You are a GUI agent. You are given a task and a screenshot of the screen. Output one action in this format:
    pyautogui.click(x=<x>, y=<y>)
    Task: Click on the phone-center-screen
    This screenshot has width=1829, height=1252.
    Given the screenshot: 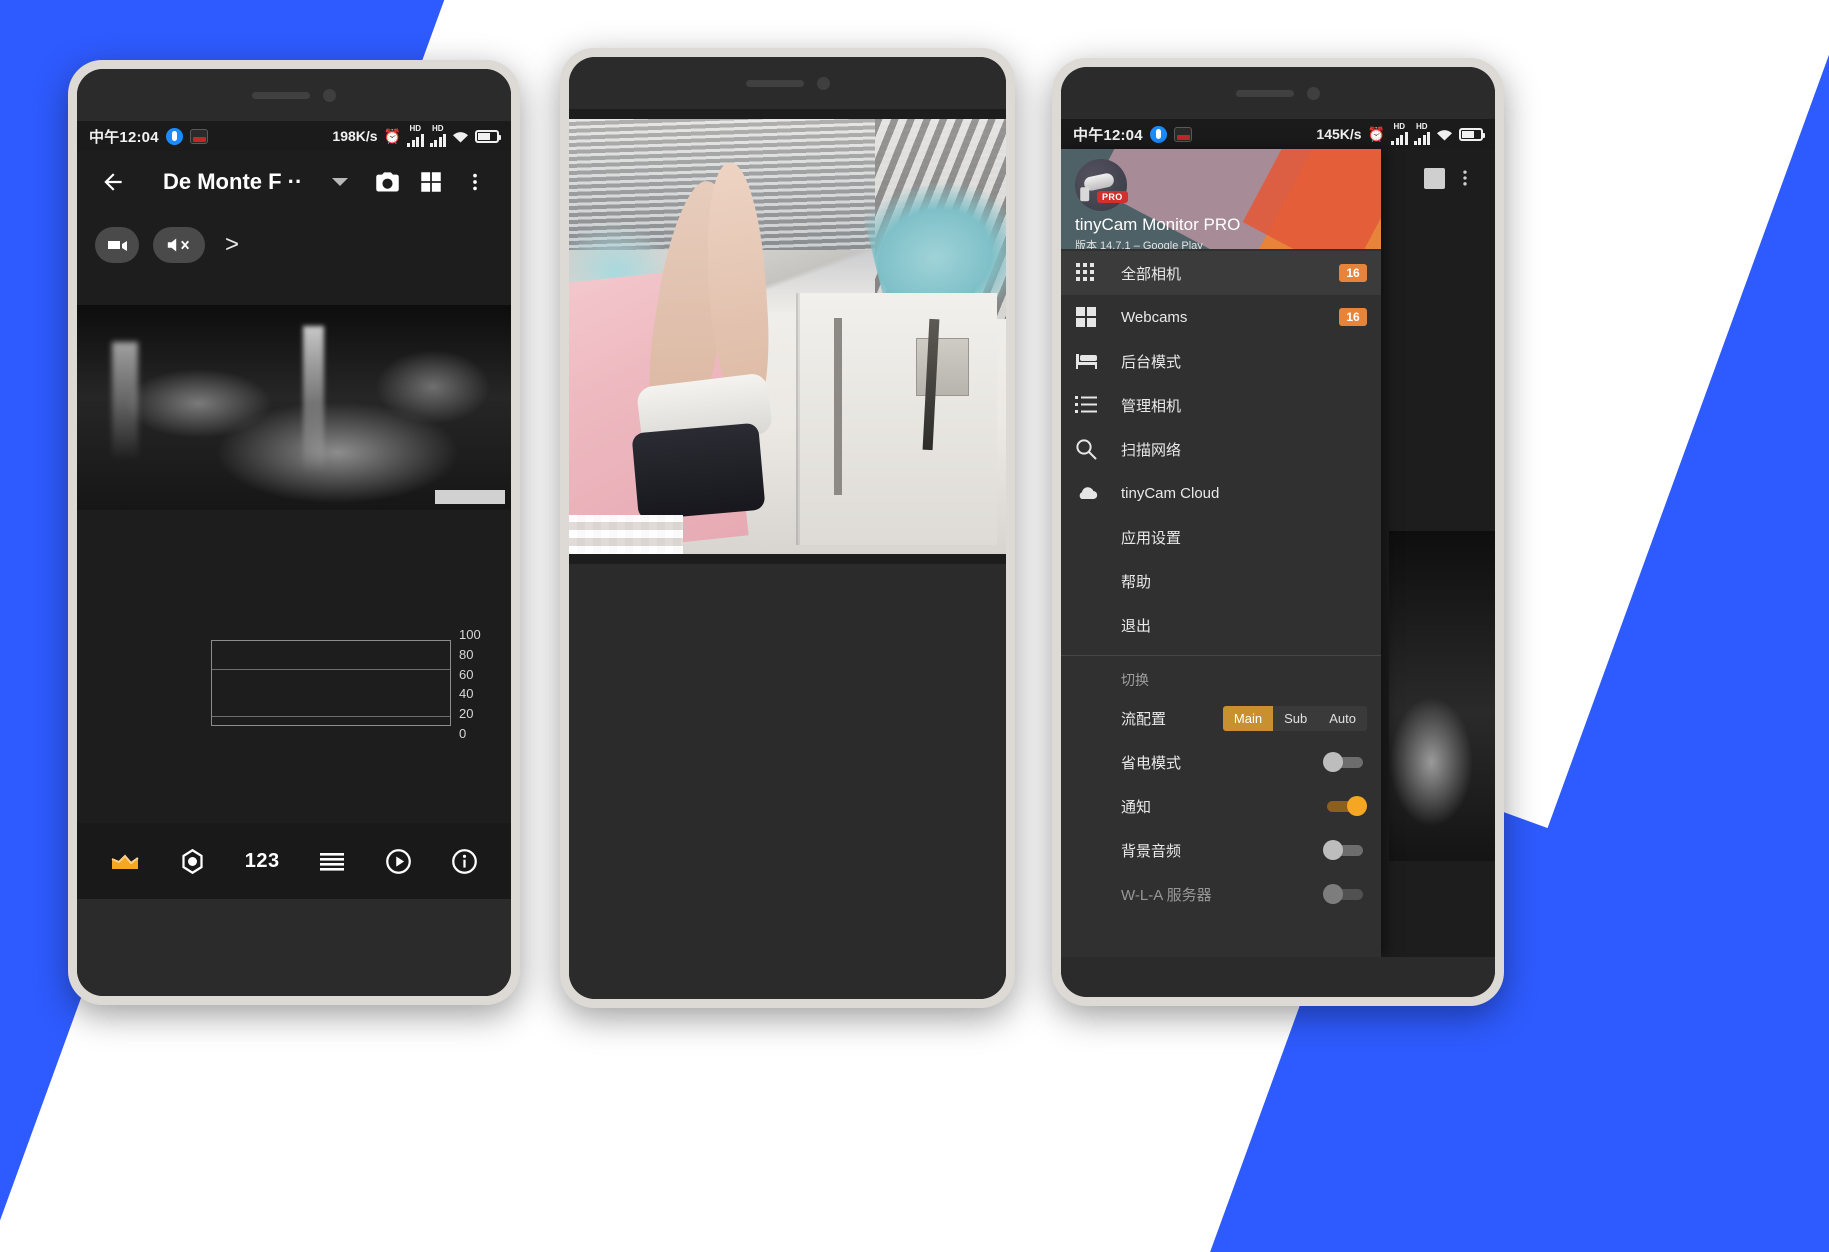 What is the action you would take?
    pyautogui.click(x=787, y=336)
    